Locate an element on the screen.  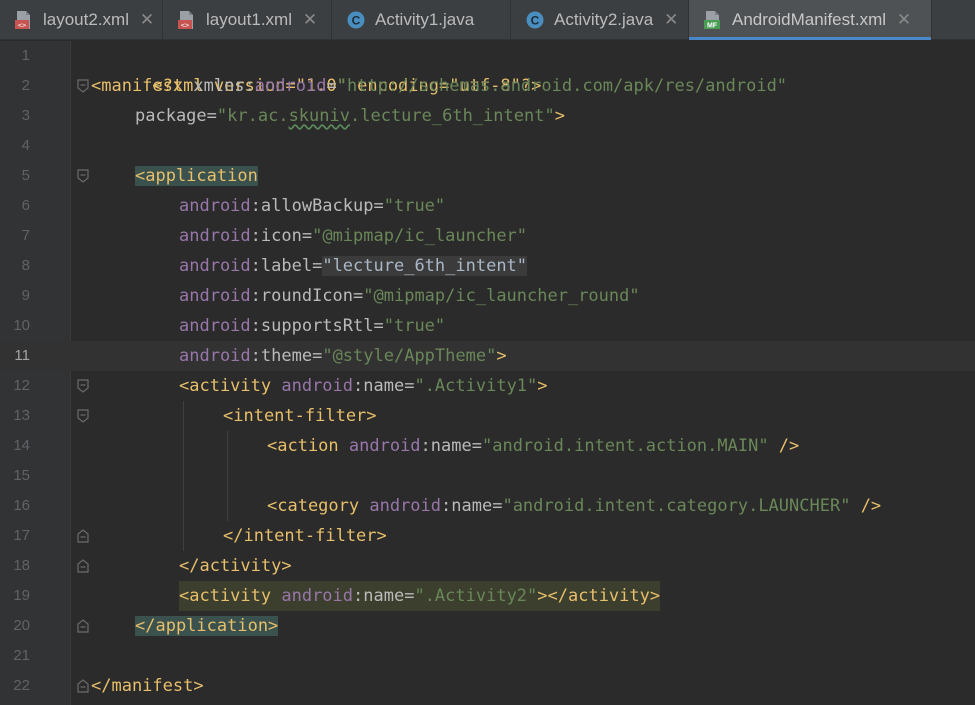
tag-name: <category is located at coordinates (313, 506).